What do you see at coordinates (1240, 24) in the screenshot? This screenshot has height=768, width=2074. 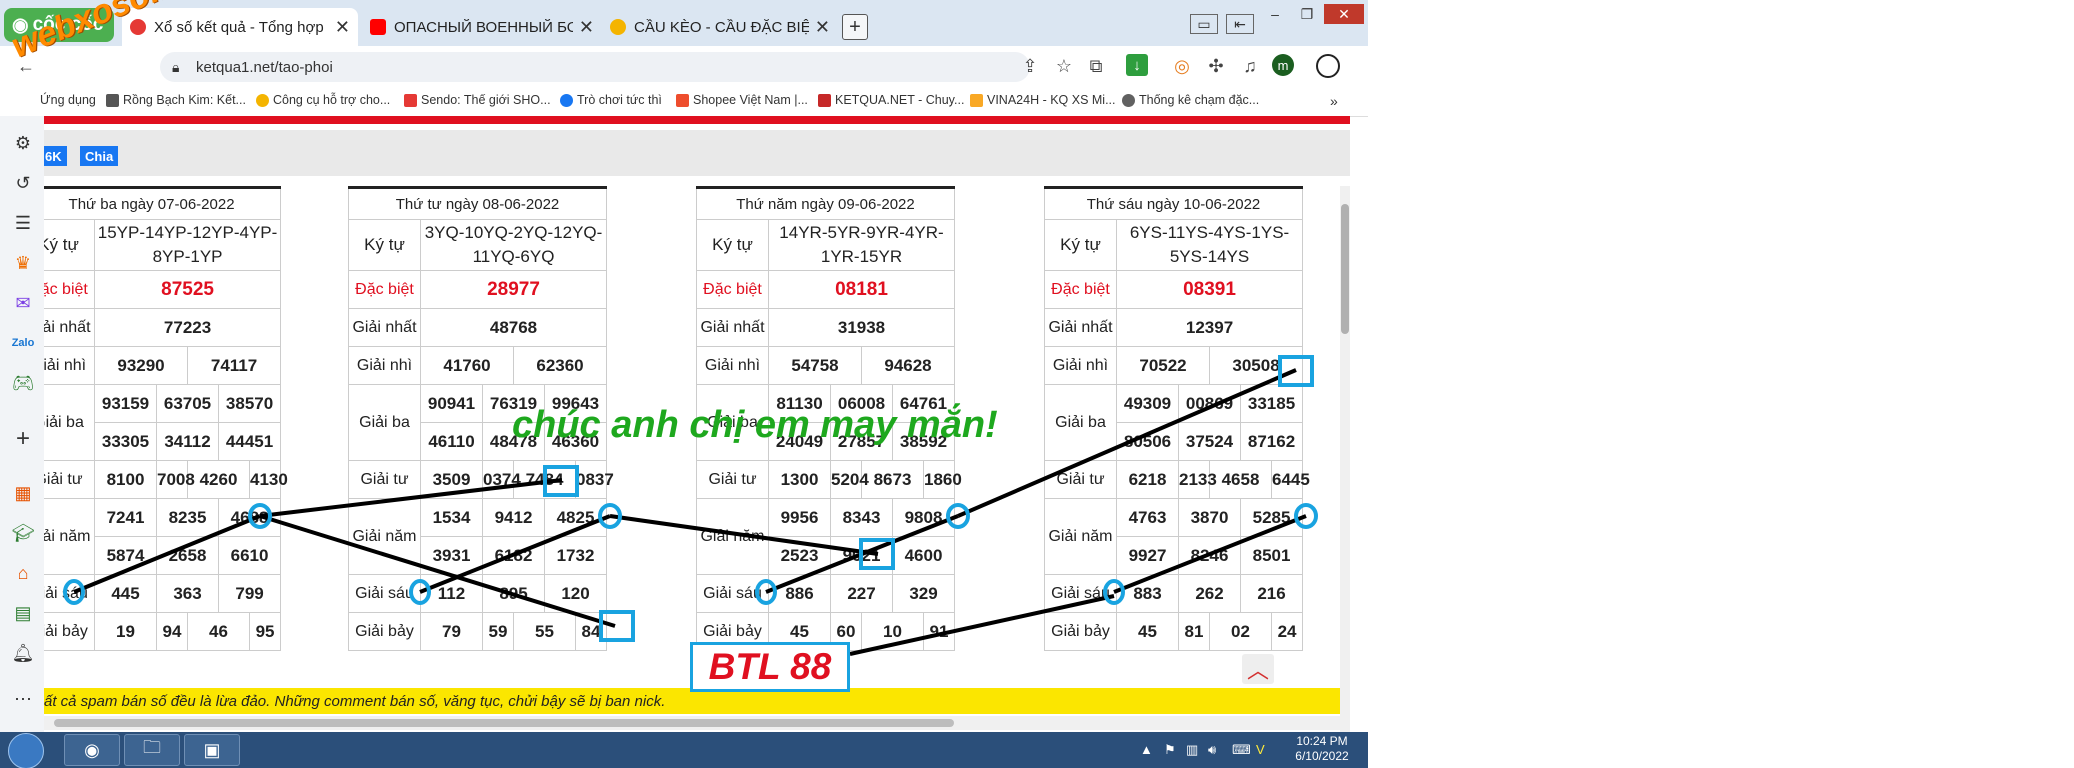 I see `back-to-window-icon: ⇤` at bounding box center [1240, 24].